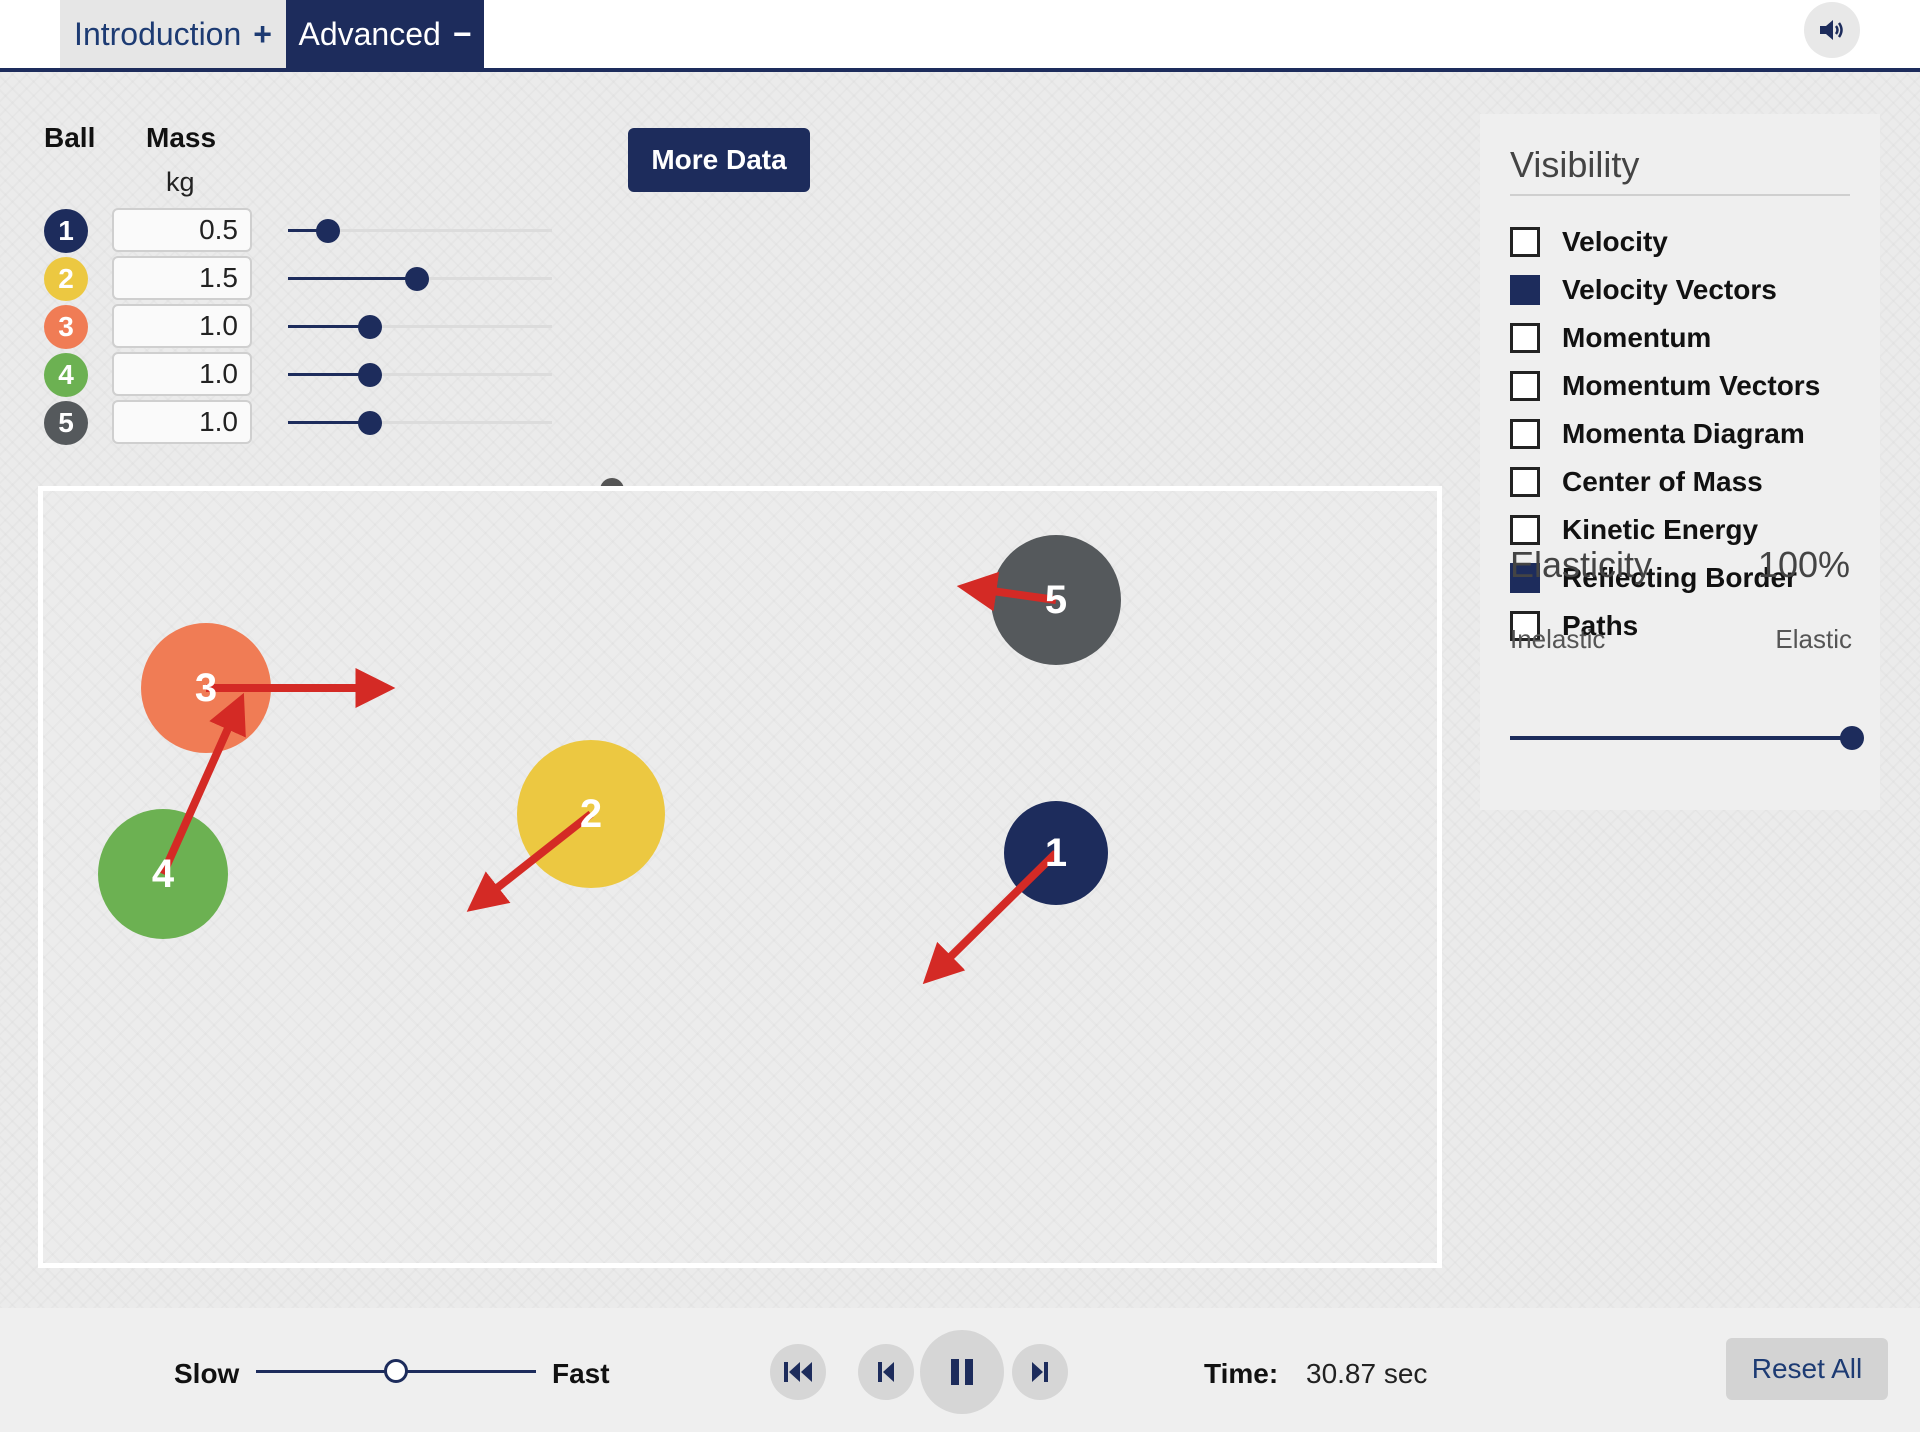  What do you see at coordinates (353, 278) in the screenshot?
I see `mass-slider-fill` at bounding box center [353, 278].